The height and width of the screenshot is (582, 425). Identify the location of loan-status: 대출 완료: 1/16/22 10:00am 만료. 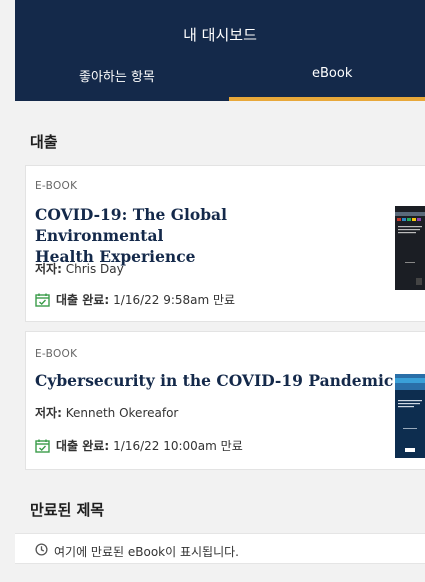
(139, 445).